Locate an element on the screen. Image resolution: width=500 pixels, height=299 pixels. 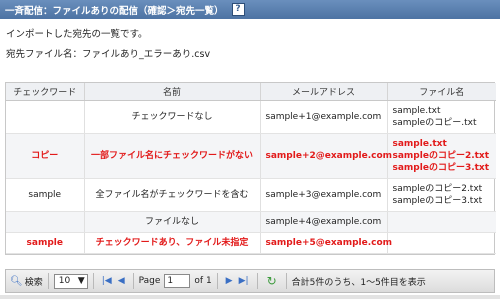
table-header-row: チェックワード 名前 メールアドレス ファイル名 is located at coordinates (251, 92).